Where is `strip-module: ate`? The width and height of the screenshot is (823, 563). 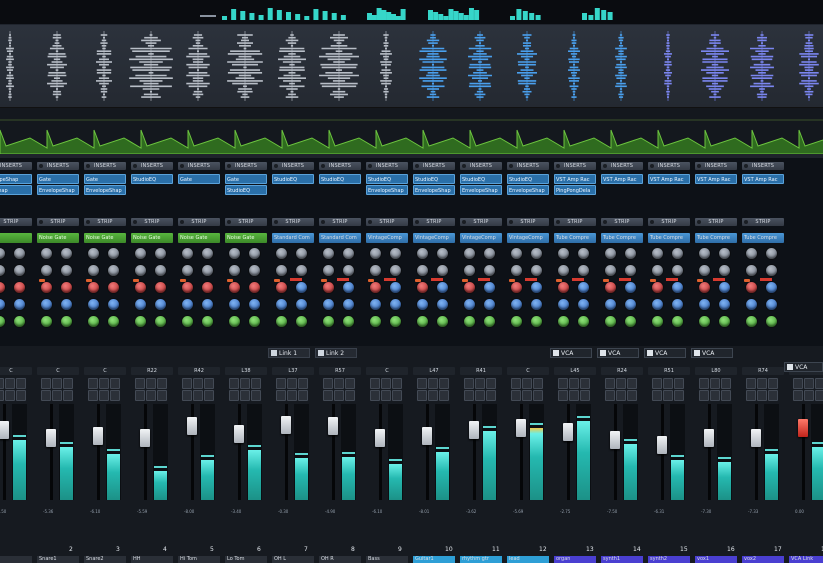 strip-module: ate is located at coordinates (16, 238).